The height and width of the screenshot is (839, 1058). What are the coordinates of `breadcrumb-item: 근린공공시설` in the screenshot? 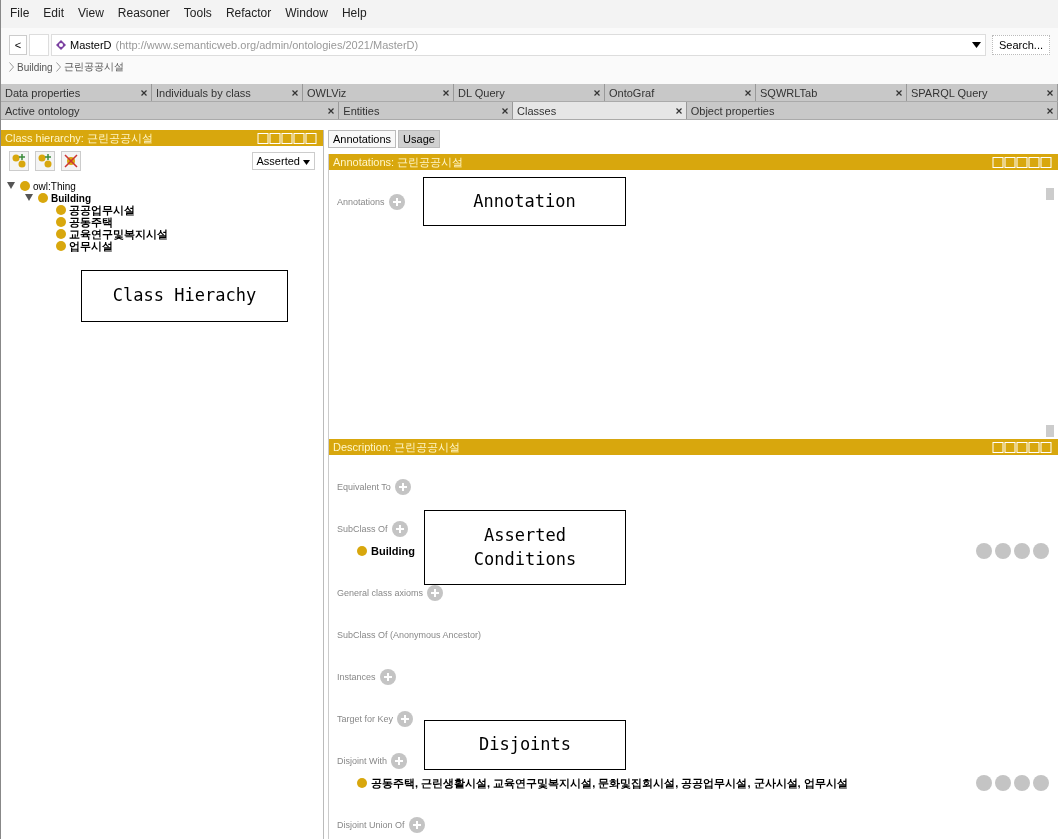 It's located at (93, 67).